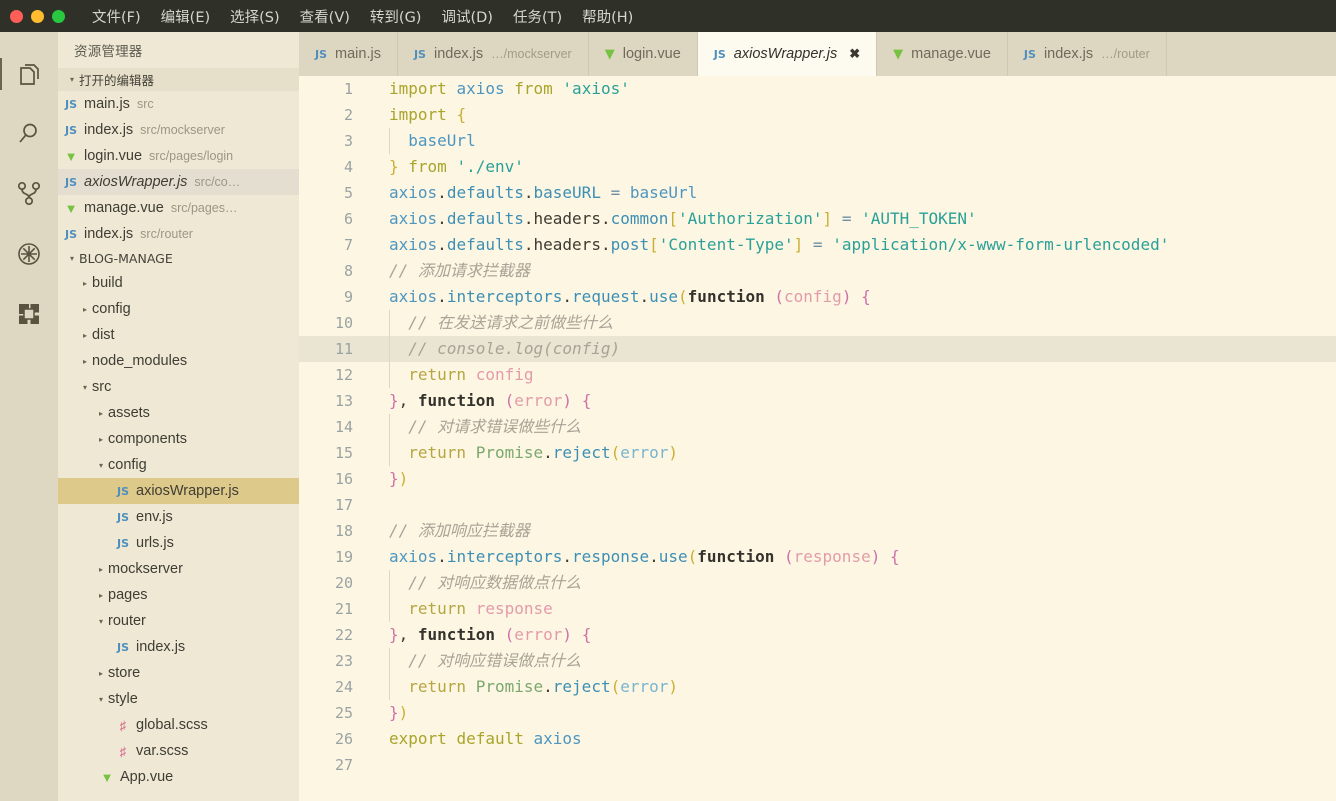 The height and width of the screenshot is (801, 1336). What do you see at coordinates (607, 16) in the screenshot?
I see `menu-help: 帮助(H)` at bounding box center [607, 16].